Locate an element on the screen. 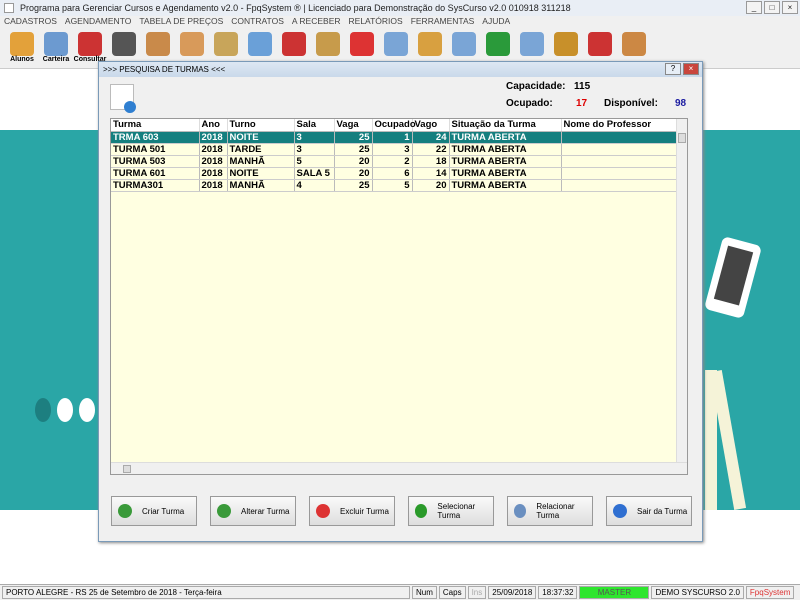 Image resolution: width=800 pixels, height=600 pixels. table-row: TRMA 603 2018 NOITE 3 25 1 24 TURMA ABERTA is located at coordinates (394, 137).